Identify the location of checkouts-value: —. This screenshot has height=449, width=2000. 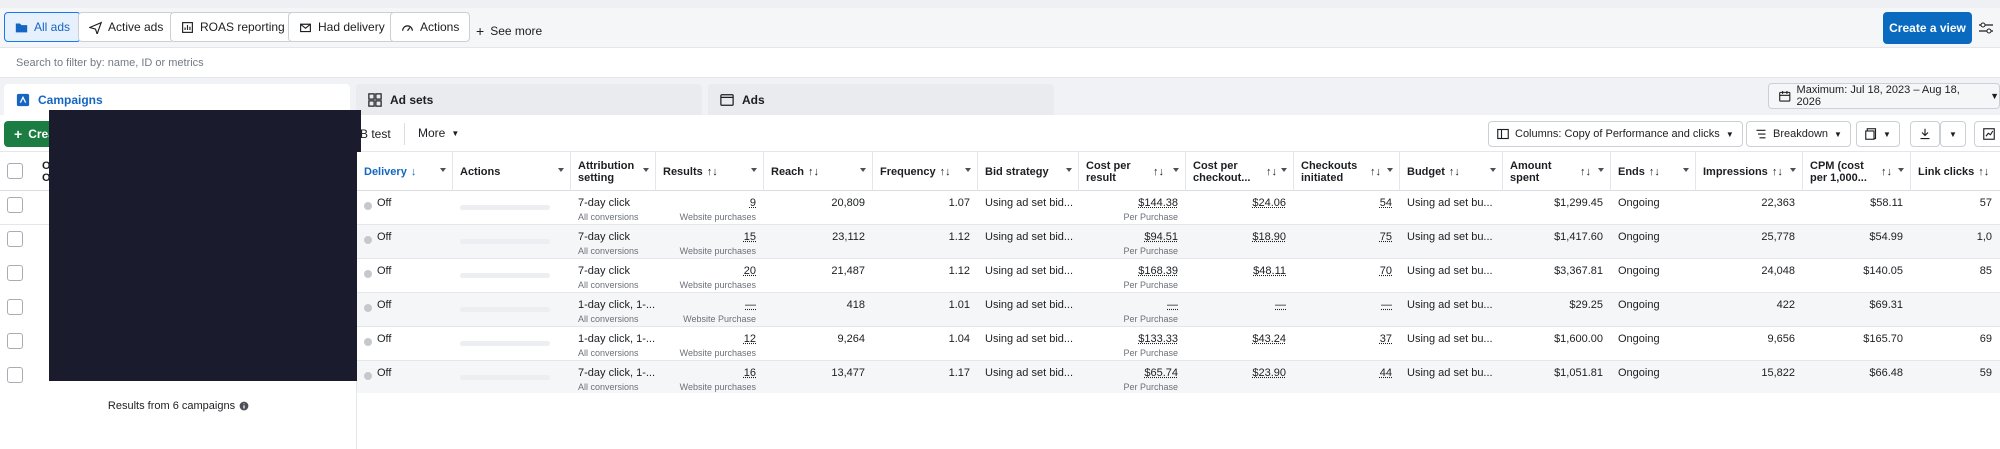
(1386, 305).